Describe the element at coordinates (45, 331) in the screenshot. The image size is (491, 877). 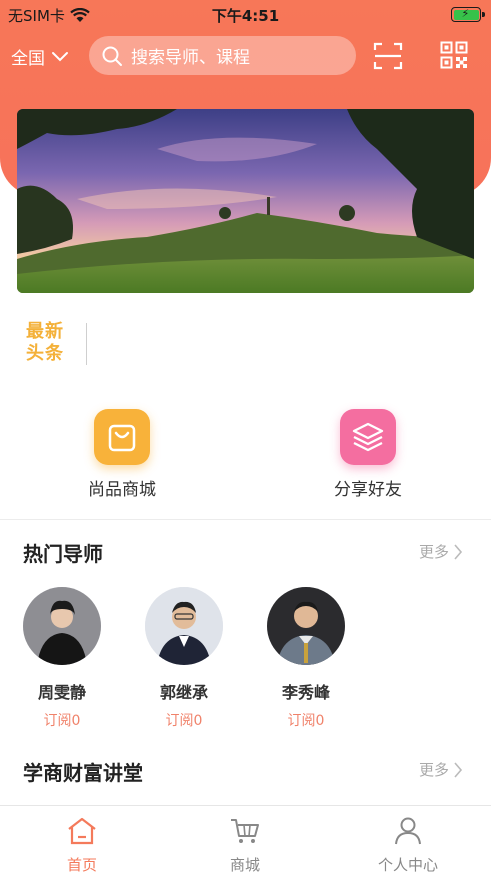
I see `headline-line1: 最新` at that location.